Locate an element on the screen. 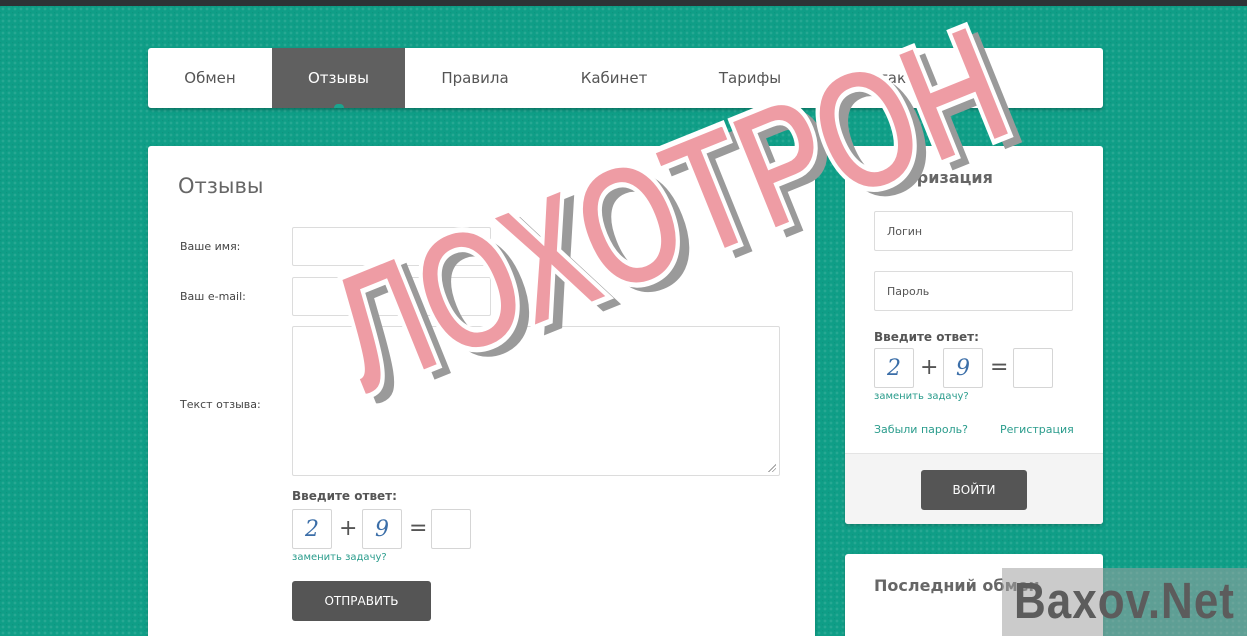  auth-captcha-plus: + is located at coordinates (929, 367).